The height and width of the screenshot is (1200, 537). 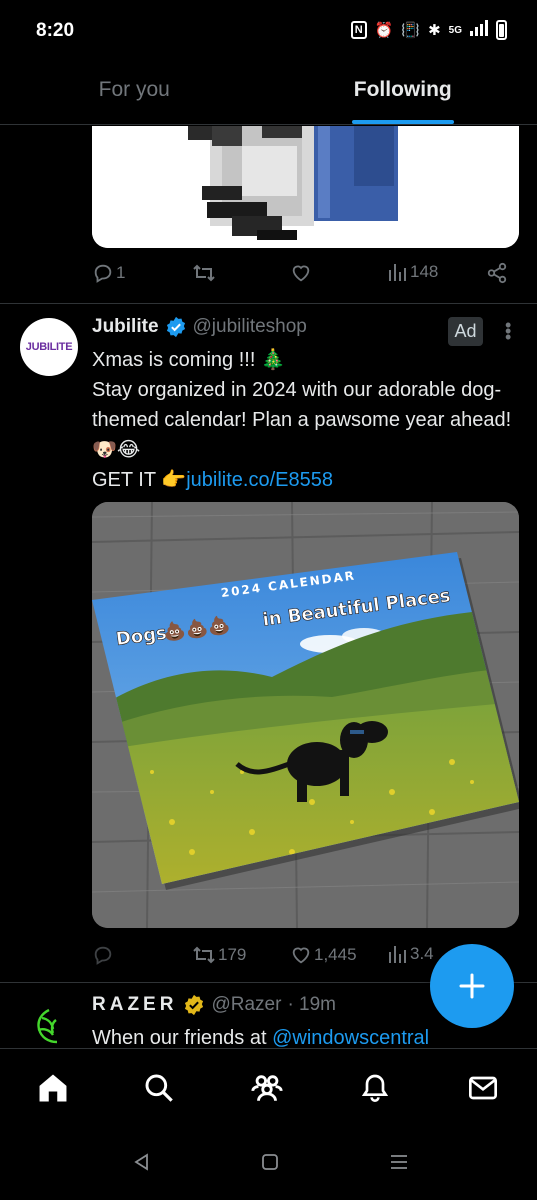 What do you see at coordinates (134, 89) in the screenshot?
I see `tab-for-you-label: For you` at bounding box center [134, 89].